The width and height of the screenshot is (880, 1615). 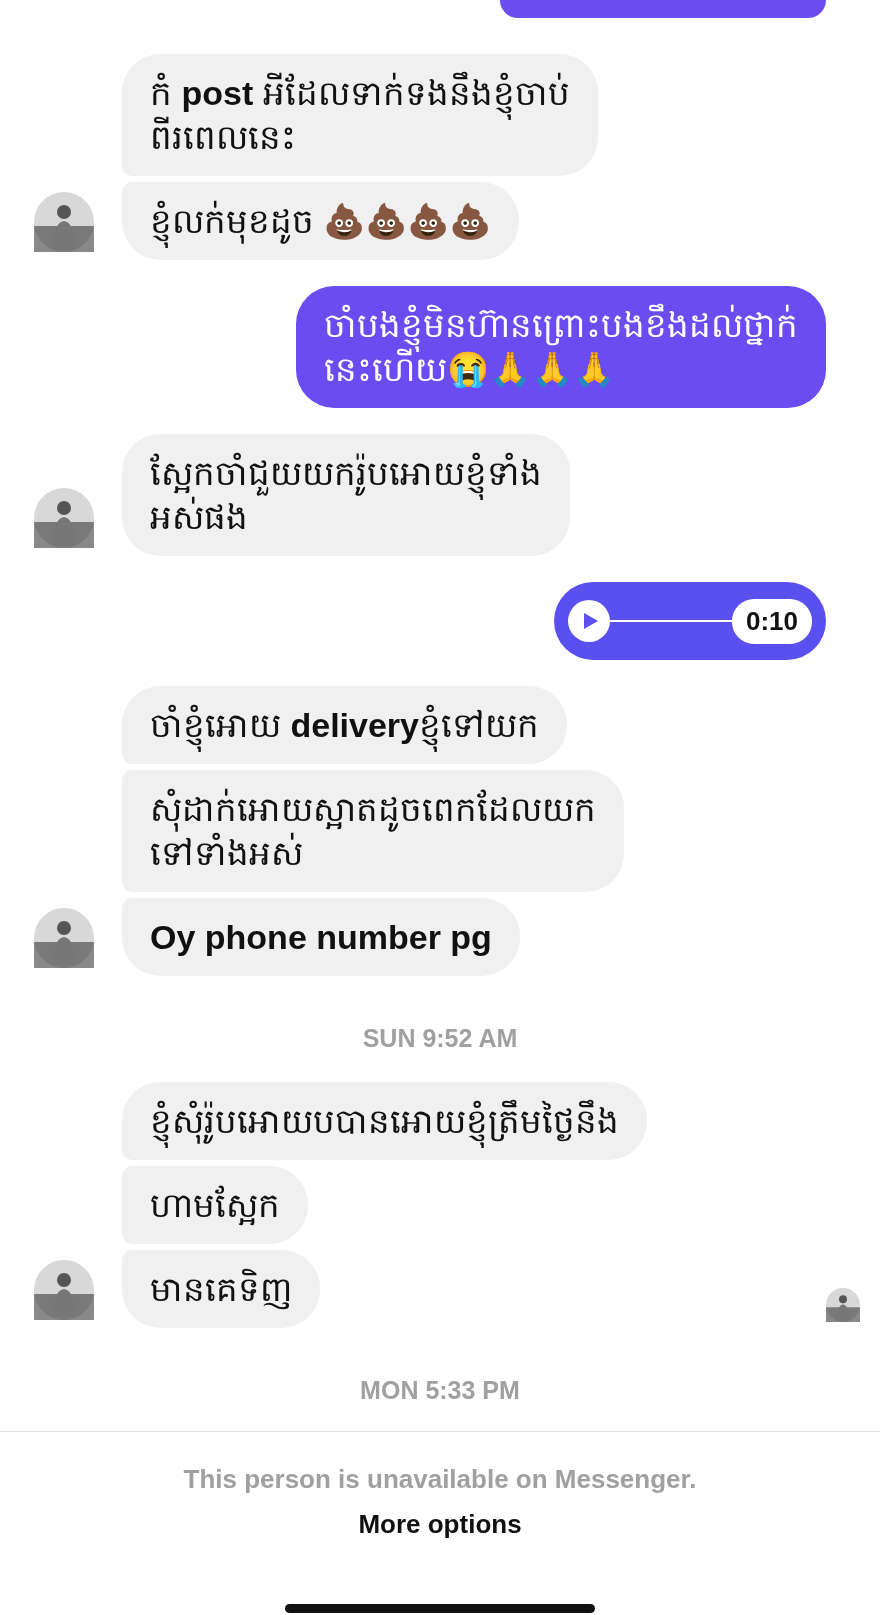 What do you see at coordinates (344, 725) in the screenshot?
I see `message-bubble: ចាំខ្ញុំអោយ deliveryខ្ញុំទៅយក` at bounding box center [344, 725].